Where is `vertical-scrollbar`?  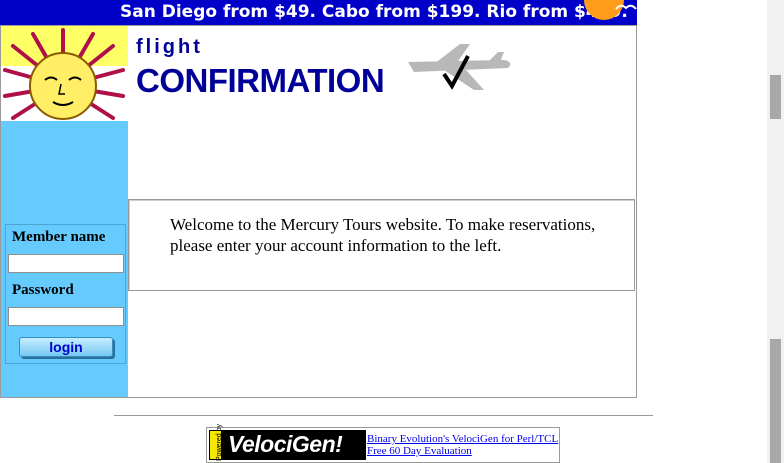
vertical-scrollbar is located at coordinates (775, 231).